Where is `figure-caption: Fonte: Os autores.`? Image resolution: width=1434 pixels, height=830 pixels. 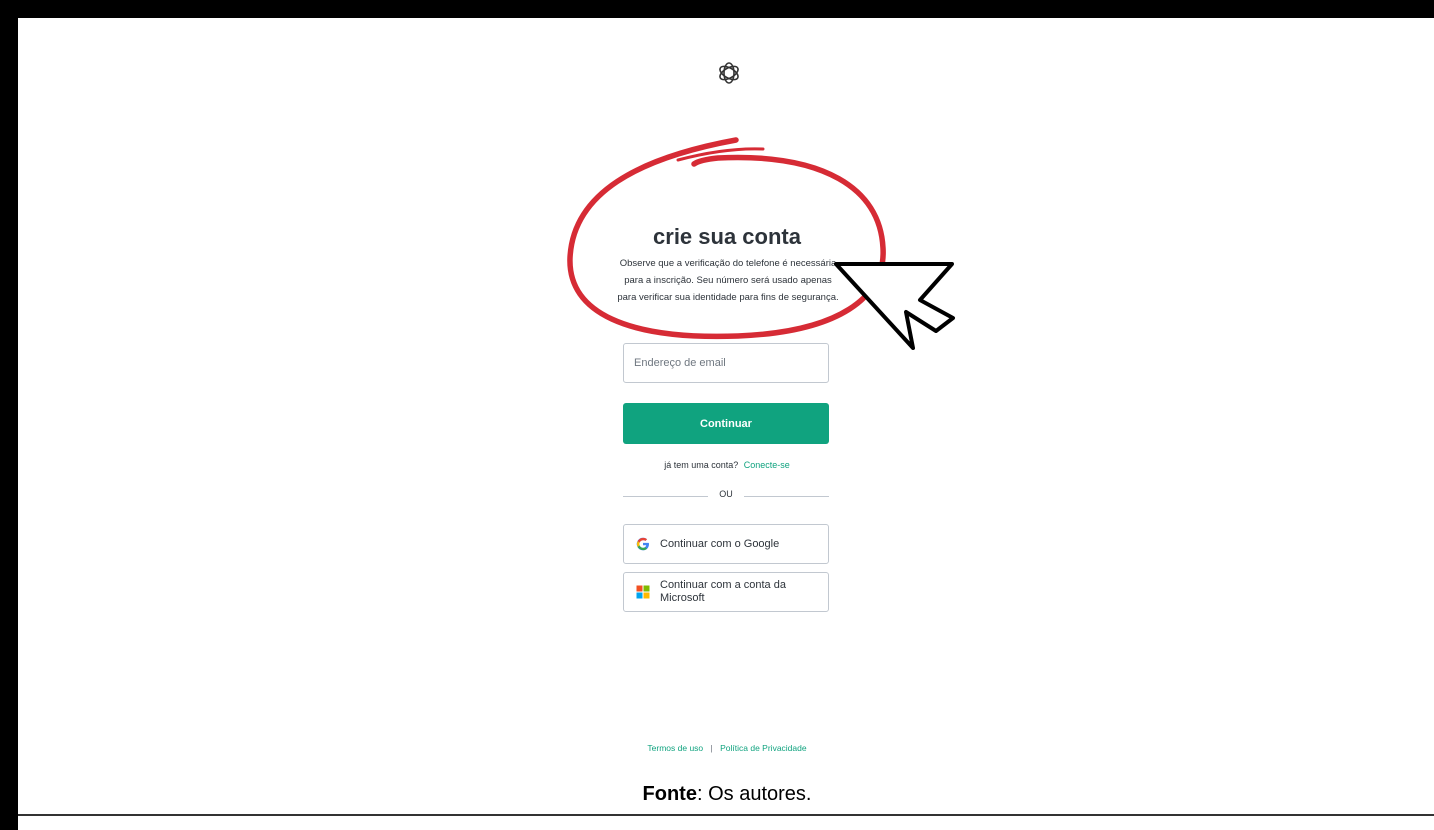
figure-caption: Fonte: Os autores. is located at coordinates (727, 794).